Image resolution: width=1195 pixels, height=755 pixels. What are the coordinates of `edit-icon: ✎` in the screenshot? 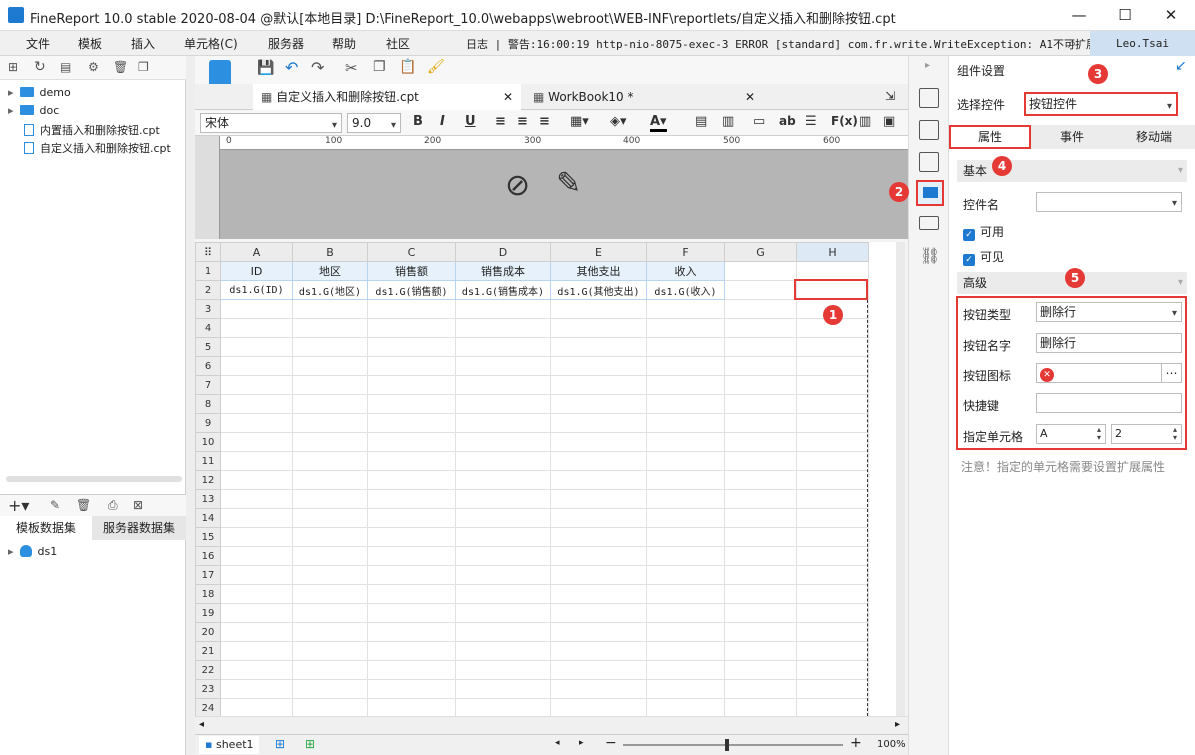 It's located at (55, 505).